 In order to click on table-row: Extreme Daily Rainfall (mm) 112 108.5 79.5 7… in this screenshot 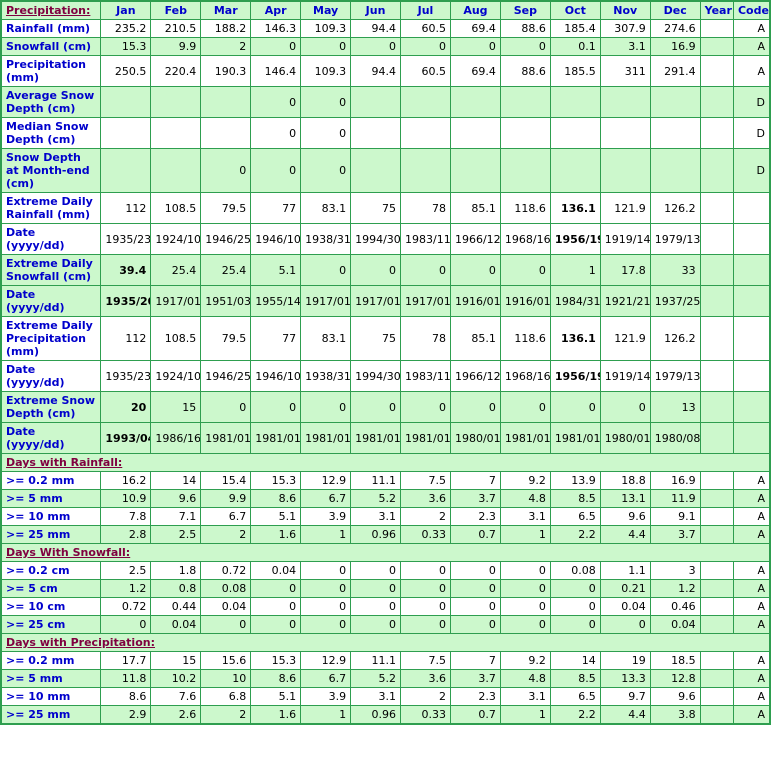, I will do `click(385, 208)`.